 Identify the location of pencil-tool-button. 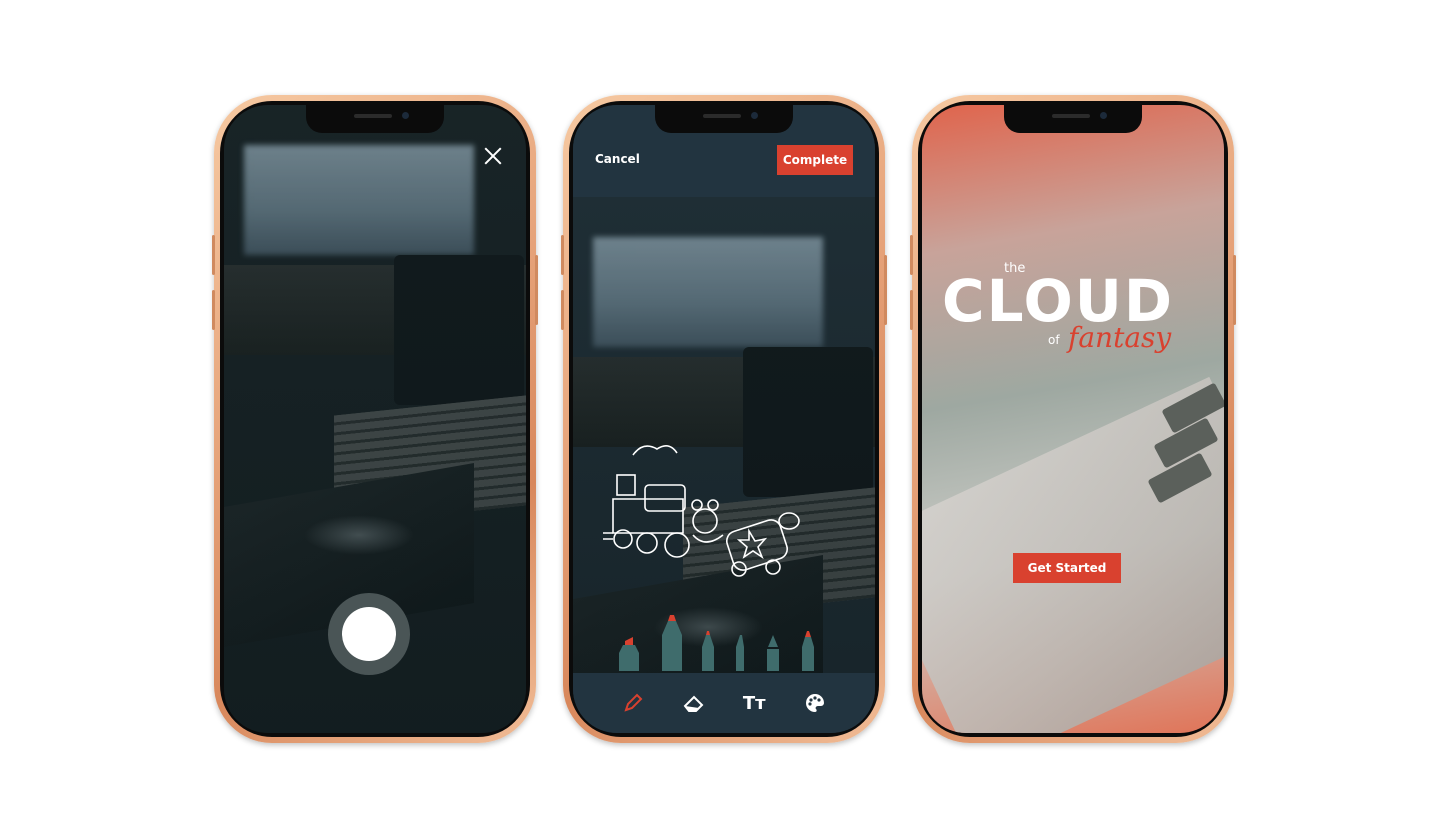
(633, 703).